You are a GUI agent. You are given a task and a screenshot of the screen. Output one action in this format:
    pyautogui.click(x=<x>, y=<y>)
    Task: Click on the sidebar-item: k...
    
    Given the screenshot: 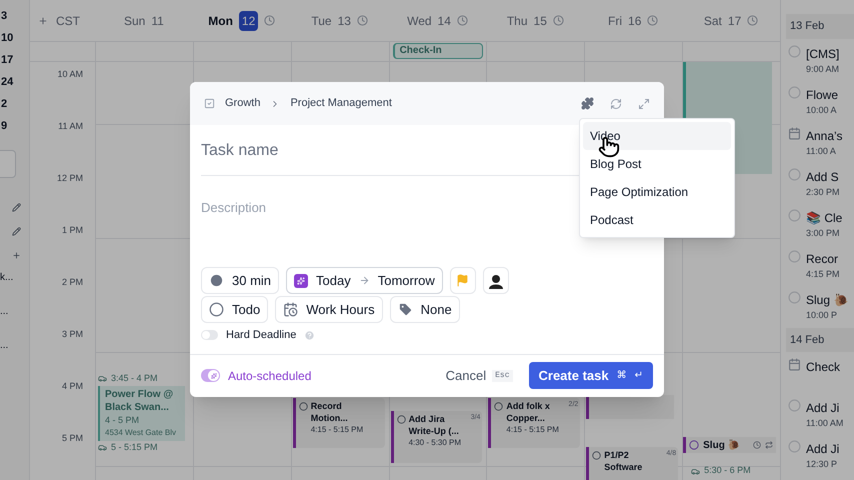 What is the action you would take?
    pyautogui.click(x=7, y=287)
    